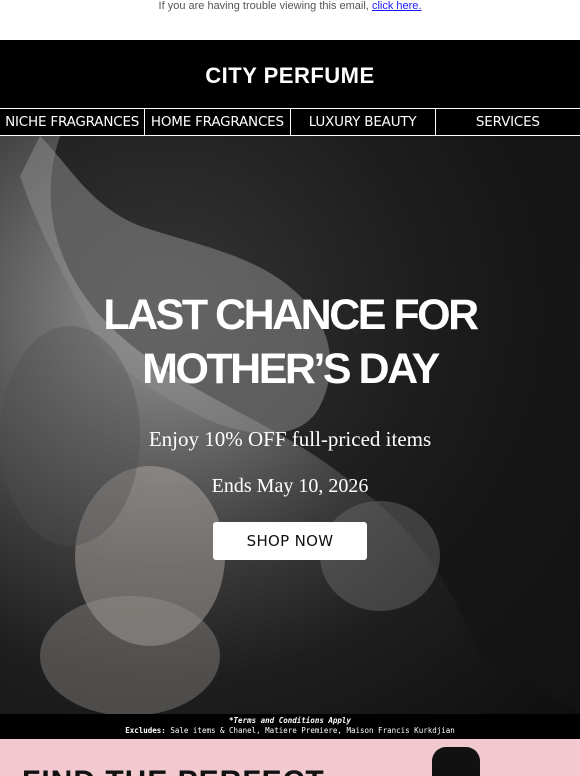  What do you see at coordinates (291, 315) in the screenshot?
I see `hero-title-line-1: LAST CHANCE FOR` at bounding box center [291, 315].